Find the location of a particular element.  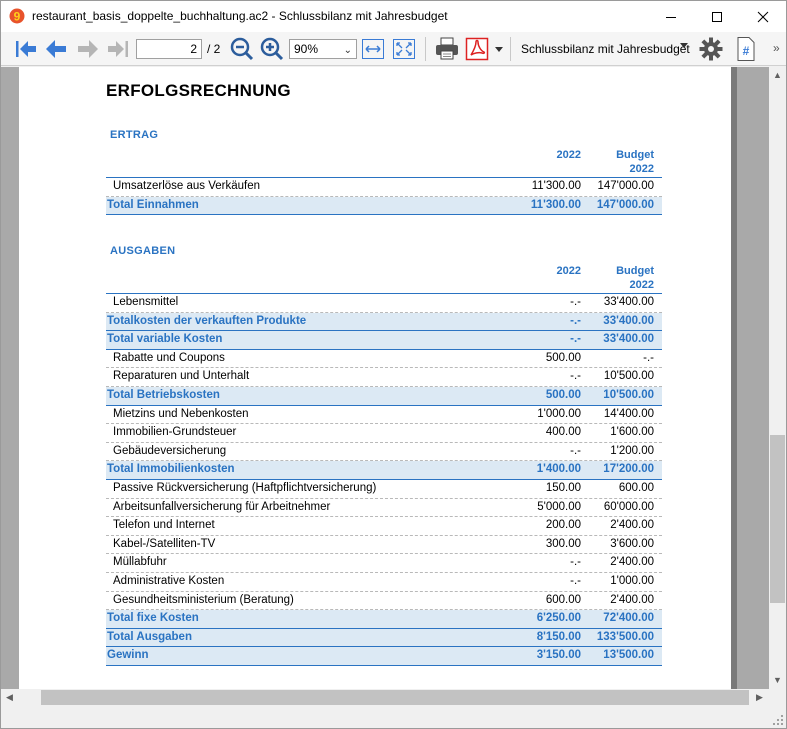

total-row: Total variable Kosten -.- 33'400.00 is located at coordinates (384, 340).